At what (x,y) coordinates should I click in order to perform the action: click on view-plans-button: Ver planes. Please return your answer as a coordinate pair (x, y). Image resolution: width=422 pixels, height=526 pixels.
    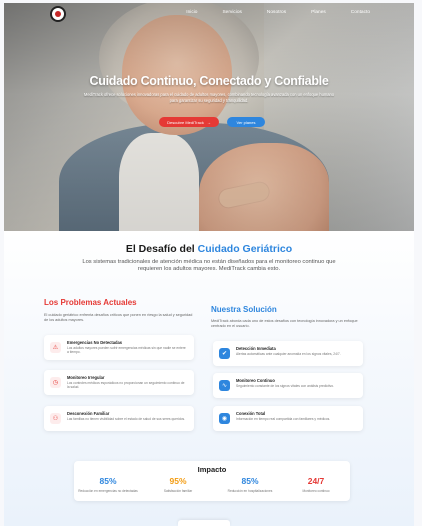
    Looking at the image, I should click on (246, 122).